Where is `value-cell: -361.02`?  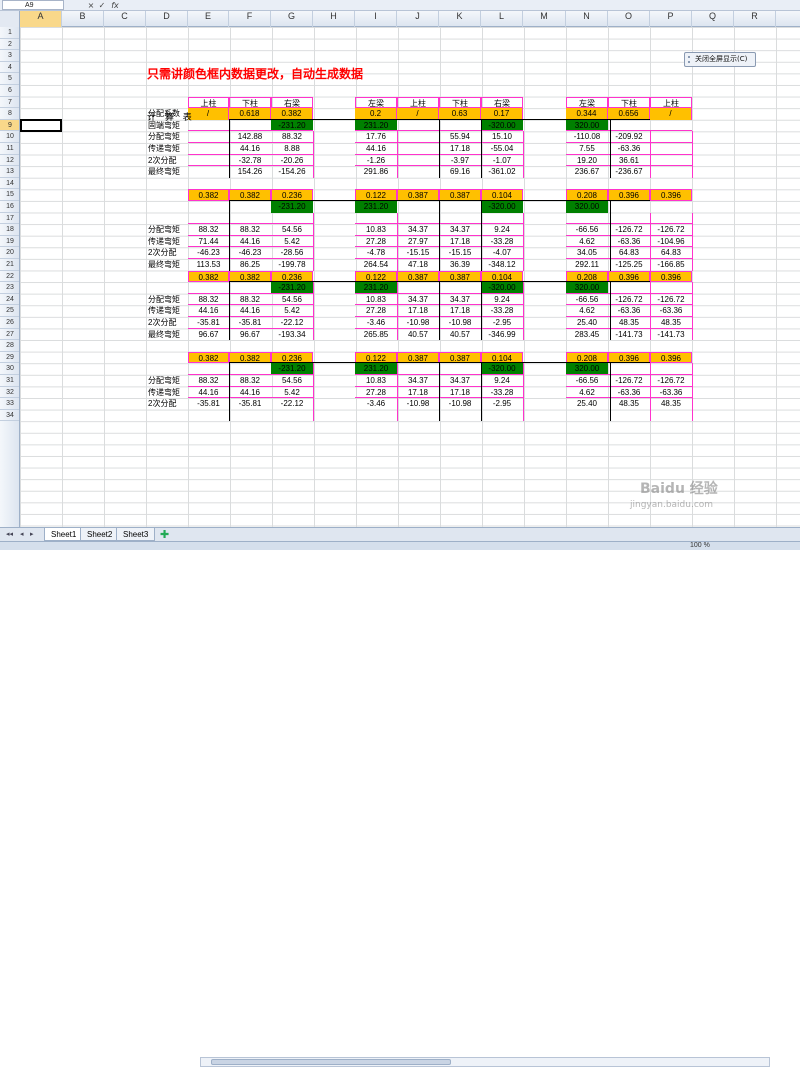 value-cell: -361.02 is located at coordinates (502, 172).